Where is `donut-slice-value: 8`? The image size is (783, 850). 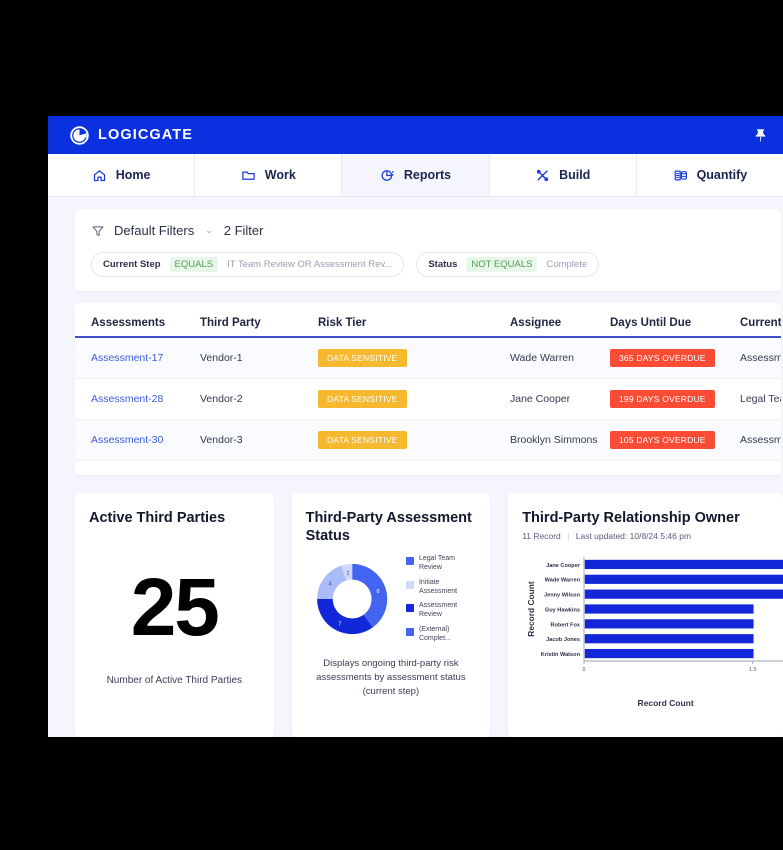
donut-slice-value: 8 is located at coordinates (377, 592).